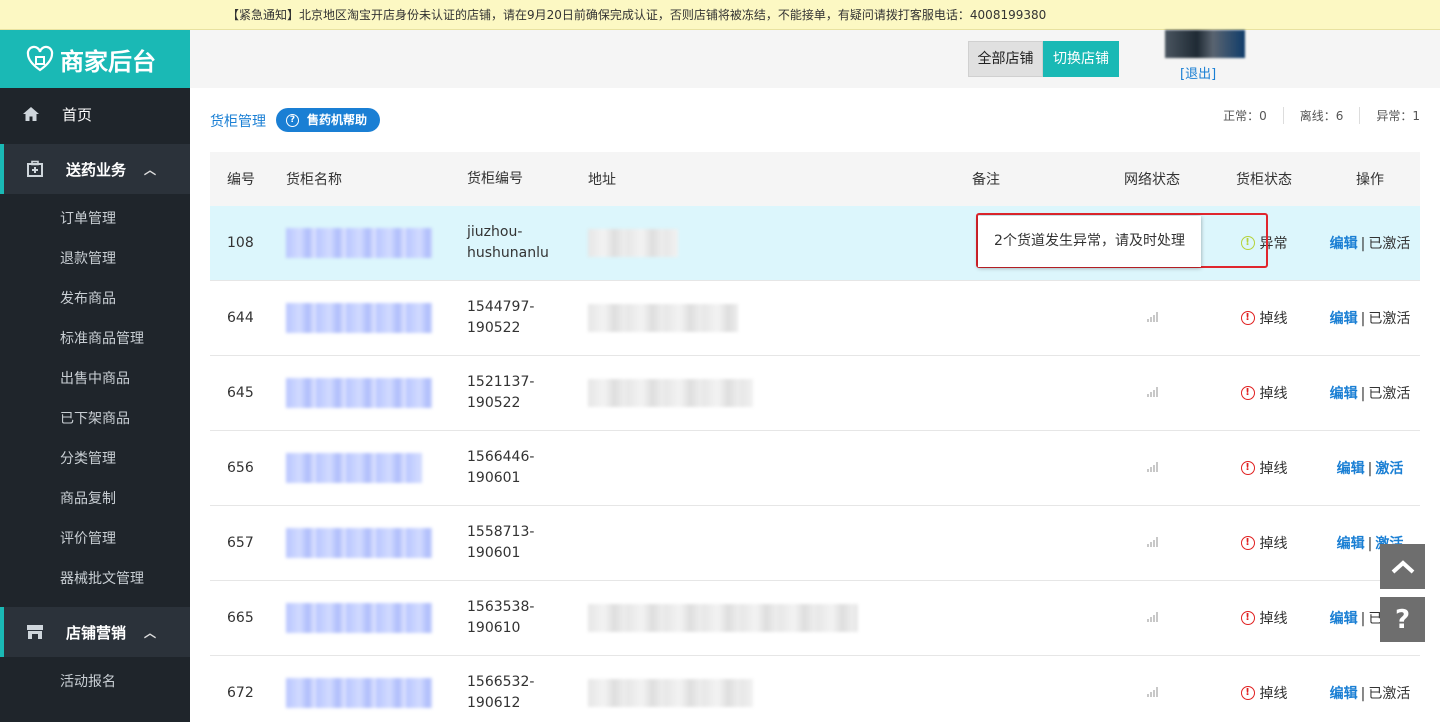 This screenshot has width=1440, height=722. I want to click on table-row: 644 1544797- 190522! 掉线 编辑 | 已激活, so click(815, 318).